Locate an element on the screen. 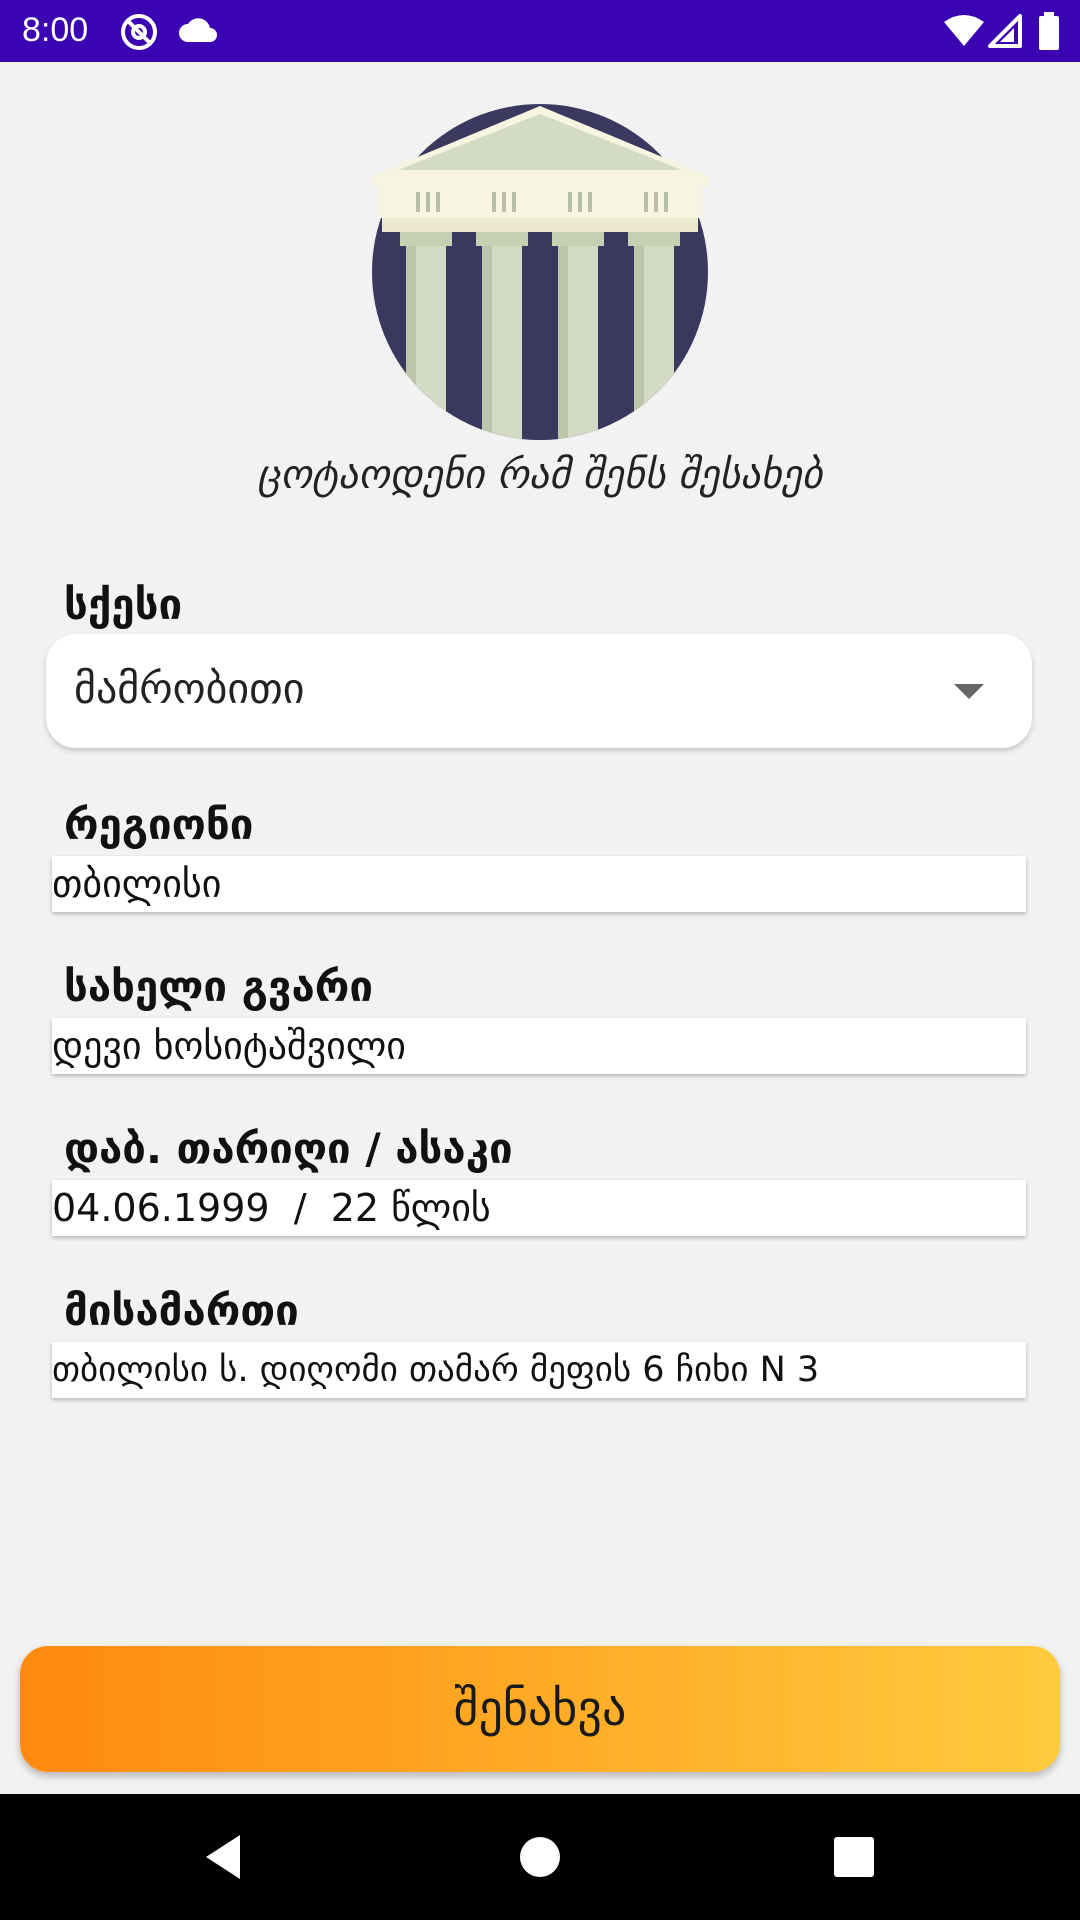 Image resolution: width=1080 pixels, height=1920 pixels. address-field: თბილისი ს. დიღომი თამარ მეფის 6 ჩიხი N 3 is located at coordinates (539, 1370).